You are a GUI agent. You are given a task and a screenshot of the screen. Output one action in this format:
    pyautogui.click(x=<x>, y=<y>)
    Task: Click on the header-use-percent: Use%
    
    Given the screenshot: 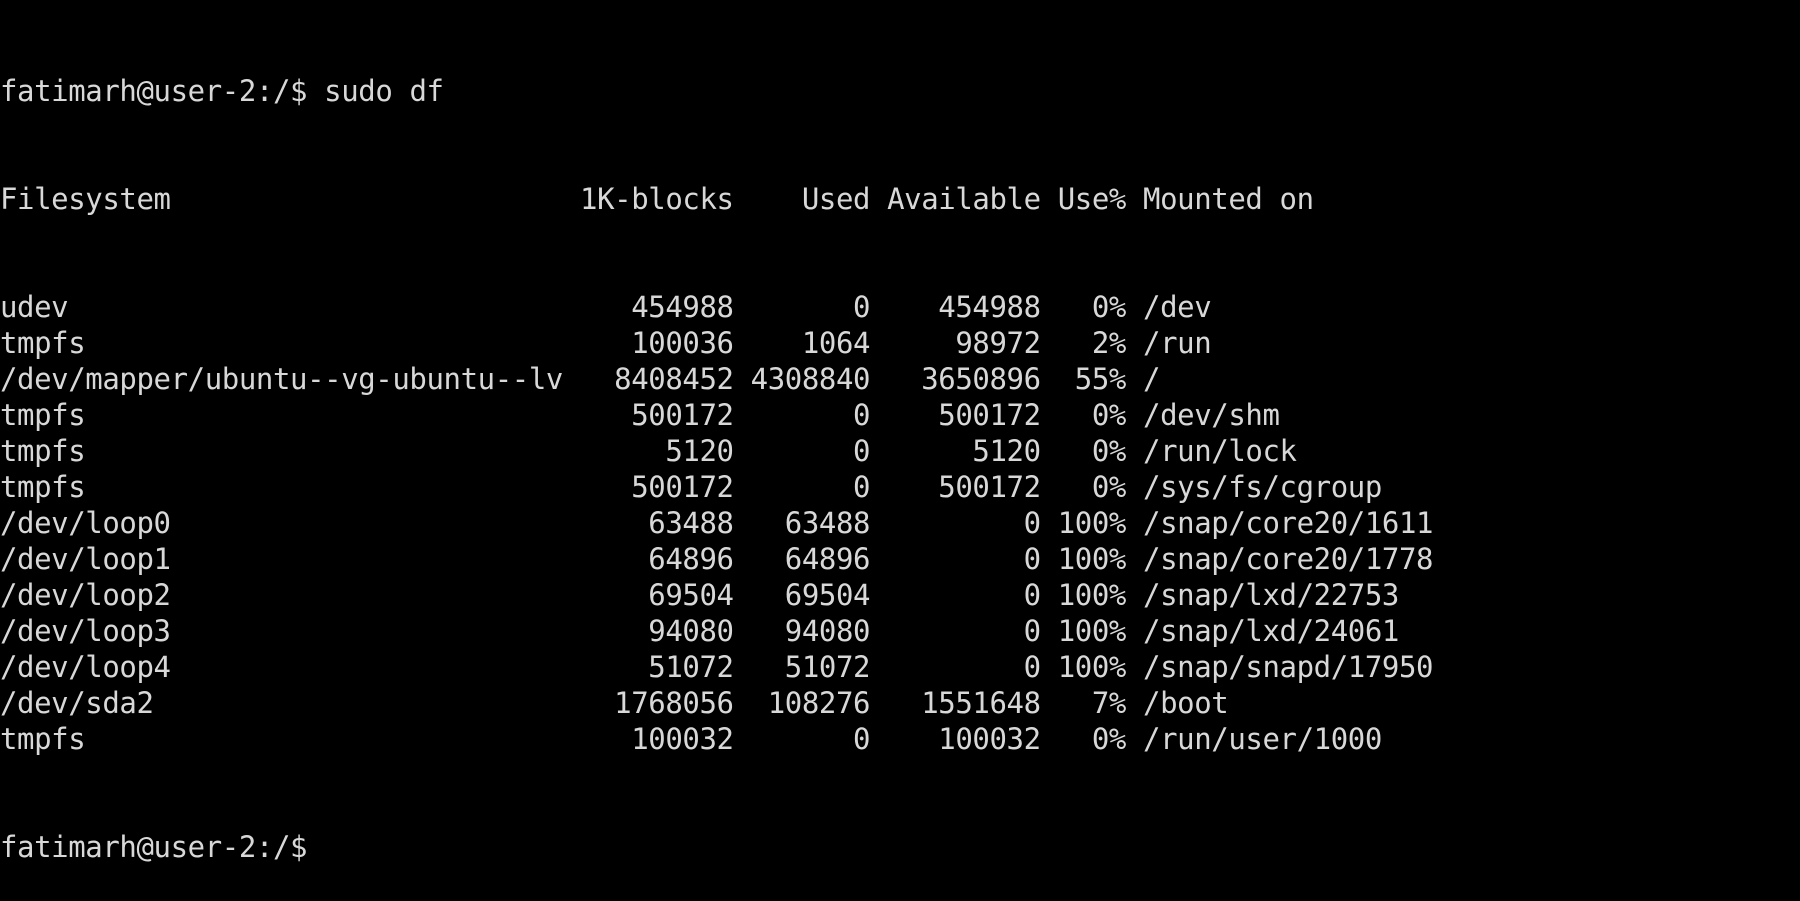 What is the action you would take?
    pyautogui.click(x=1092, y=199)
    